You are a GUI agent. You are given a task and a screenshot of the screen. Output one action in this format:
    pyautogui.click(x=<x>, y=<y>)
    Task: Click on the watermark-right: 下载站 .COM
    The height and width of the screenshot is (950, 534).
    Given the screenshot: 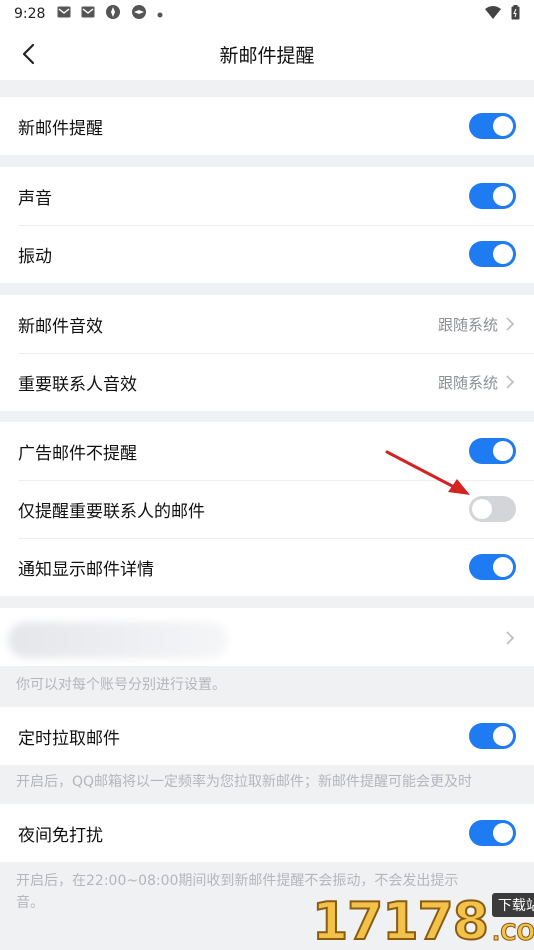 What is the action you would take?
    pyautogui.click(x=512, y=920)
    